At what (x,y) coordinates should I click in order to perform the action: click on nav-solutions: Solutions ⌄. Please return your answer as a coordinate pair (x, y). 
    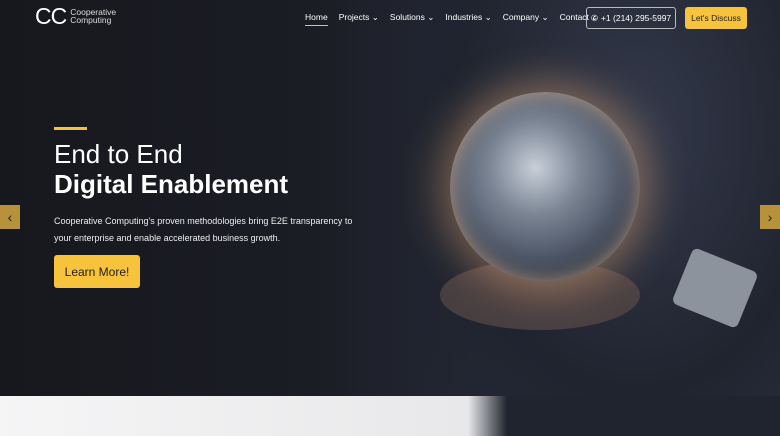
    Looking at the image, I should click on (412, 19).